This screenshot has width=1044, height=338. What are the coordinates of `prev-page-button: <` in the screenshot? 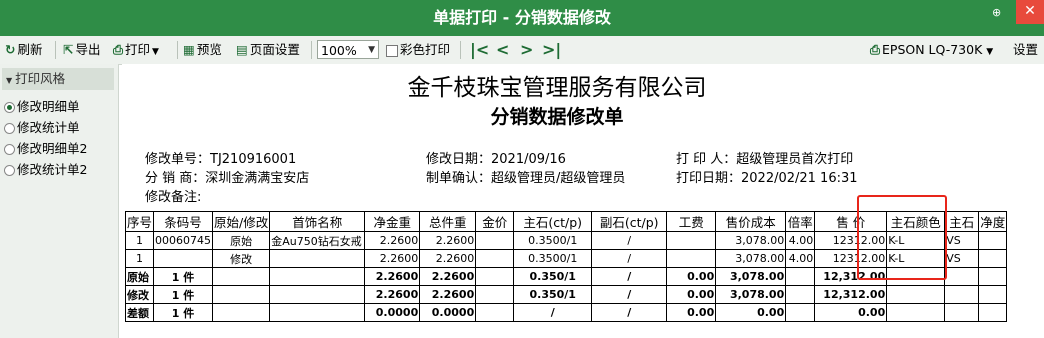 It's located at (502, 50).